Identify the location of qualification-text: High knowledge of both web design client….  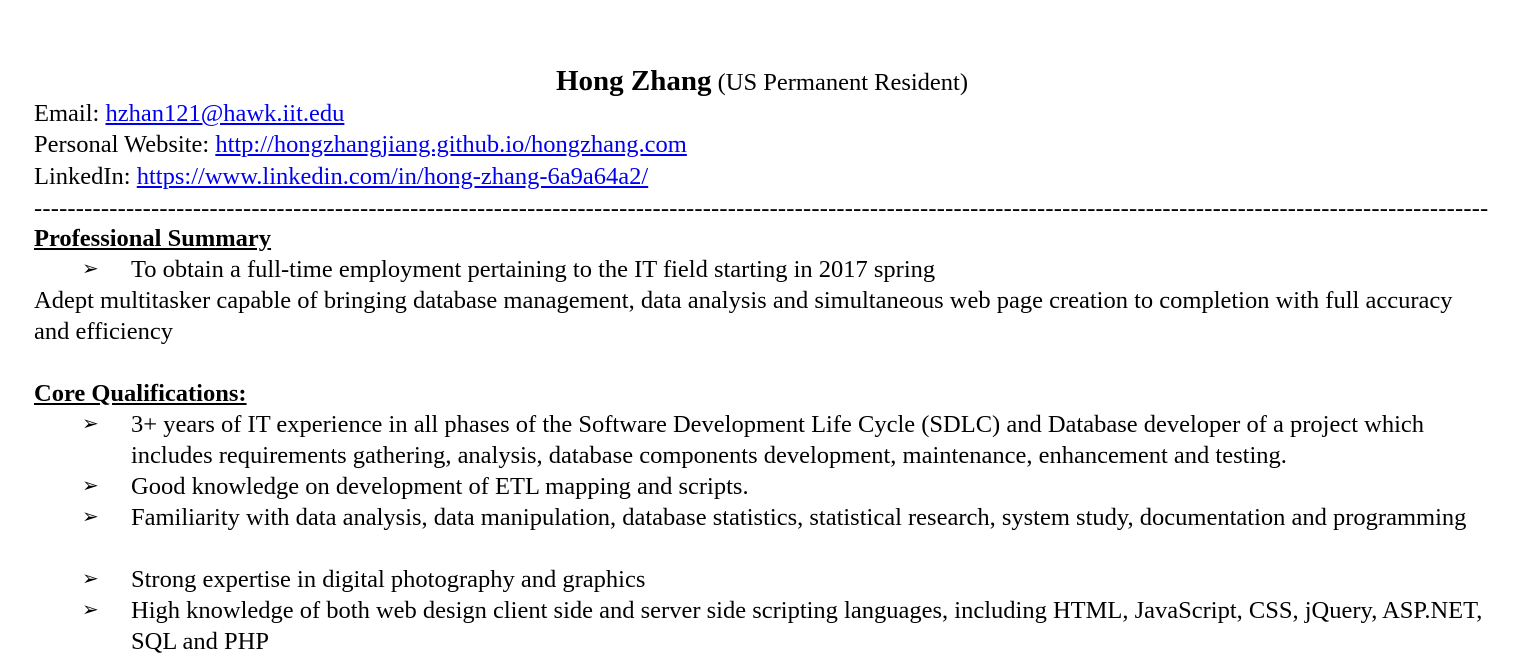
(807, 626).